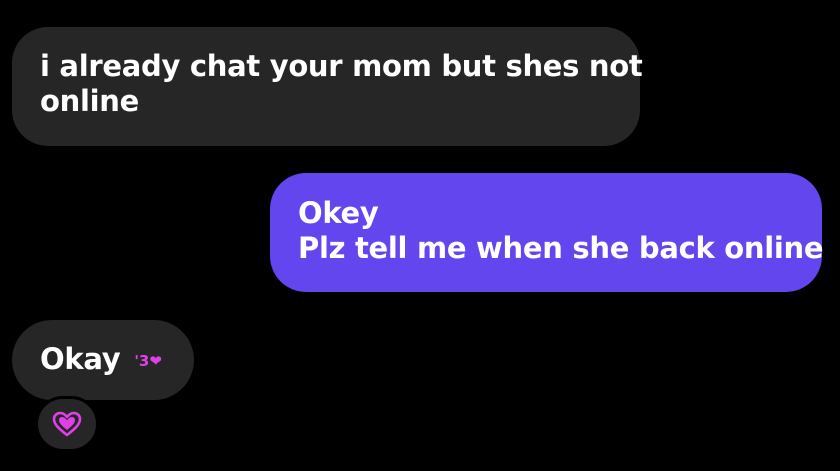  Describe the element at coordinates (89, 101) in the screenshot. I see `message-text-line: online` at that location.